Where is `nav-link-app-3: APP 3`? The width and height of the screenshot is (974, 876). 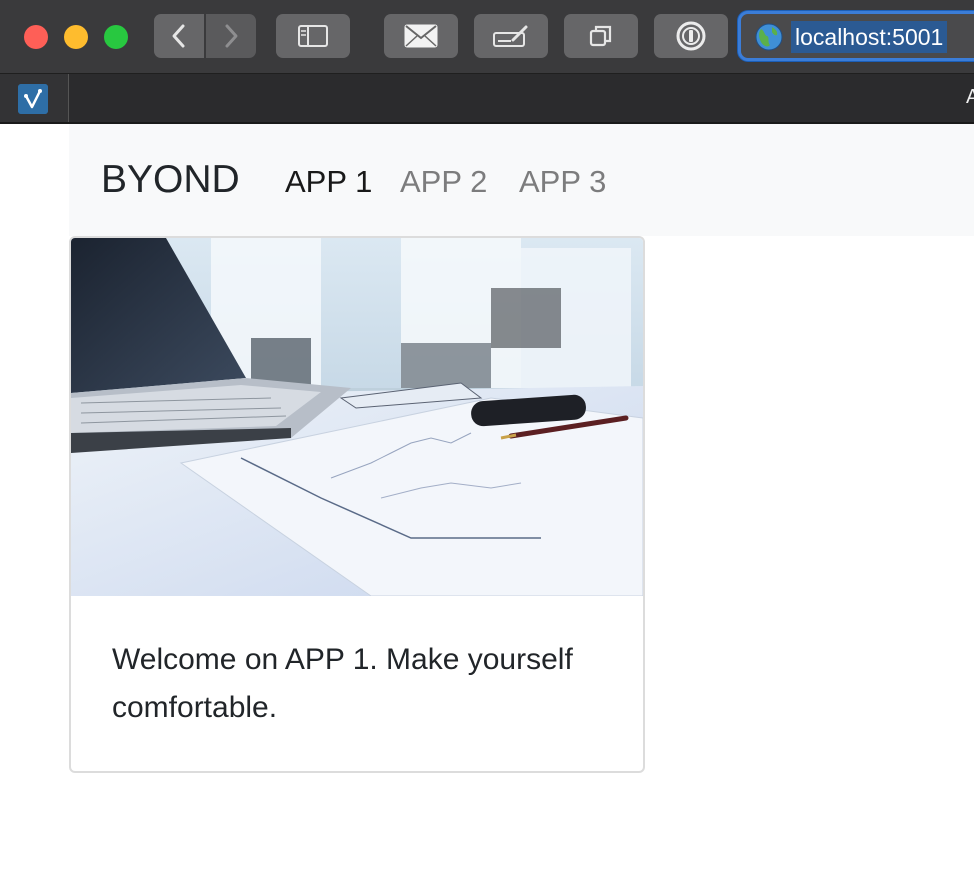 nav-link-app-3: APP 3 is located at coordinates (562, 182).